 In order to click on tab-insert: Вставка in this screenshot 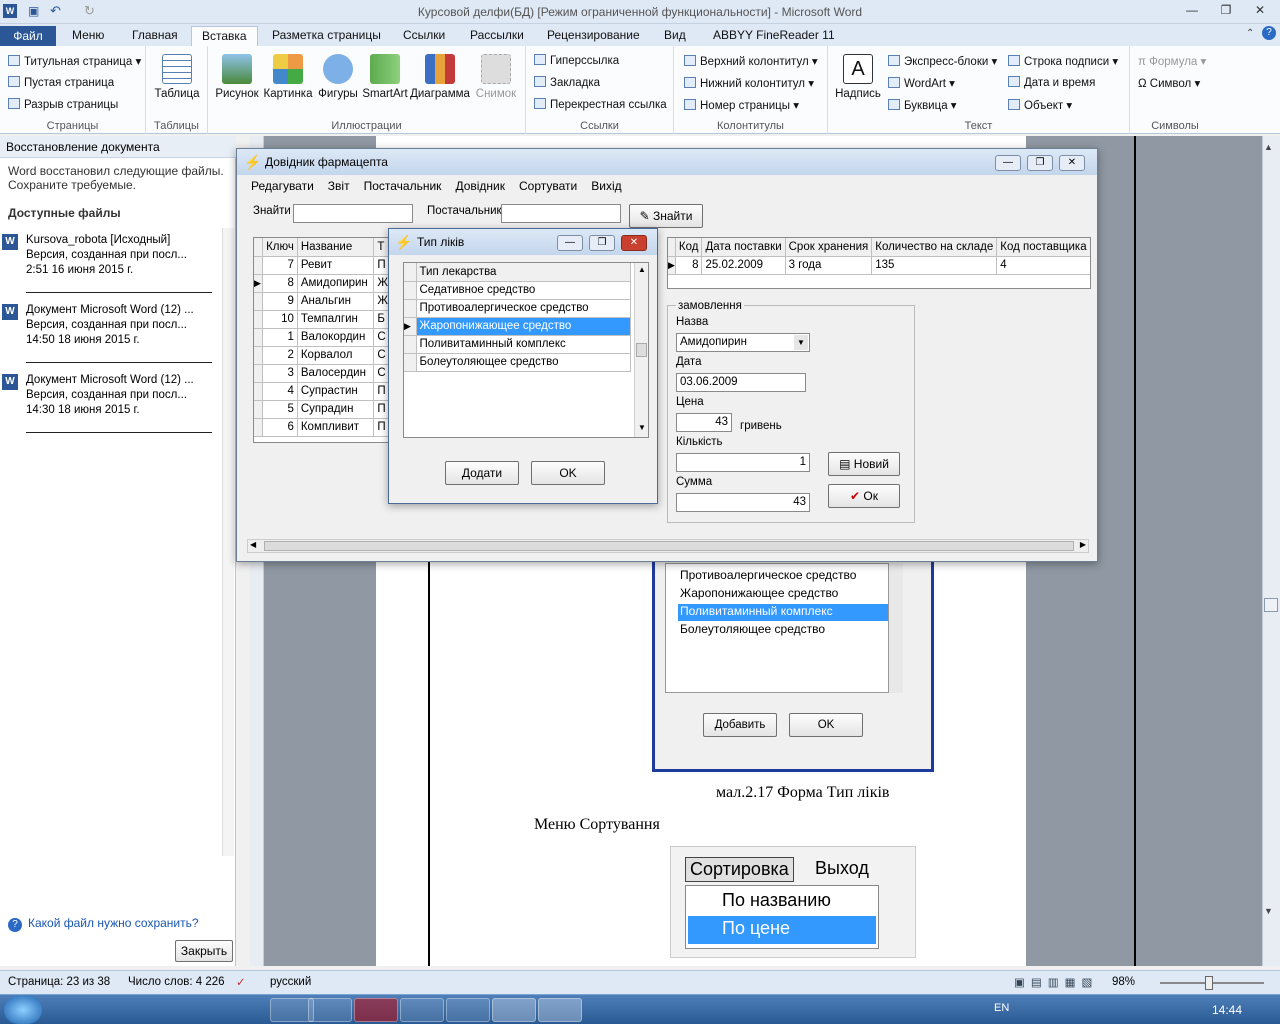, I will do `click(224, 36)`.